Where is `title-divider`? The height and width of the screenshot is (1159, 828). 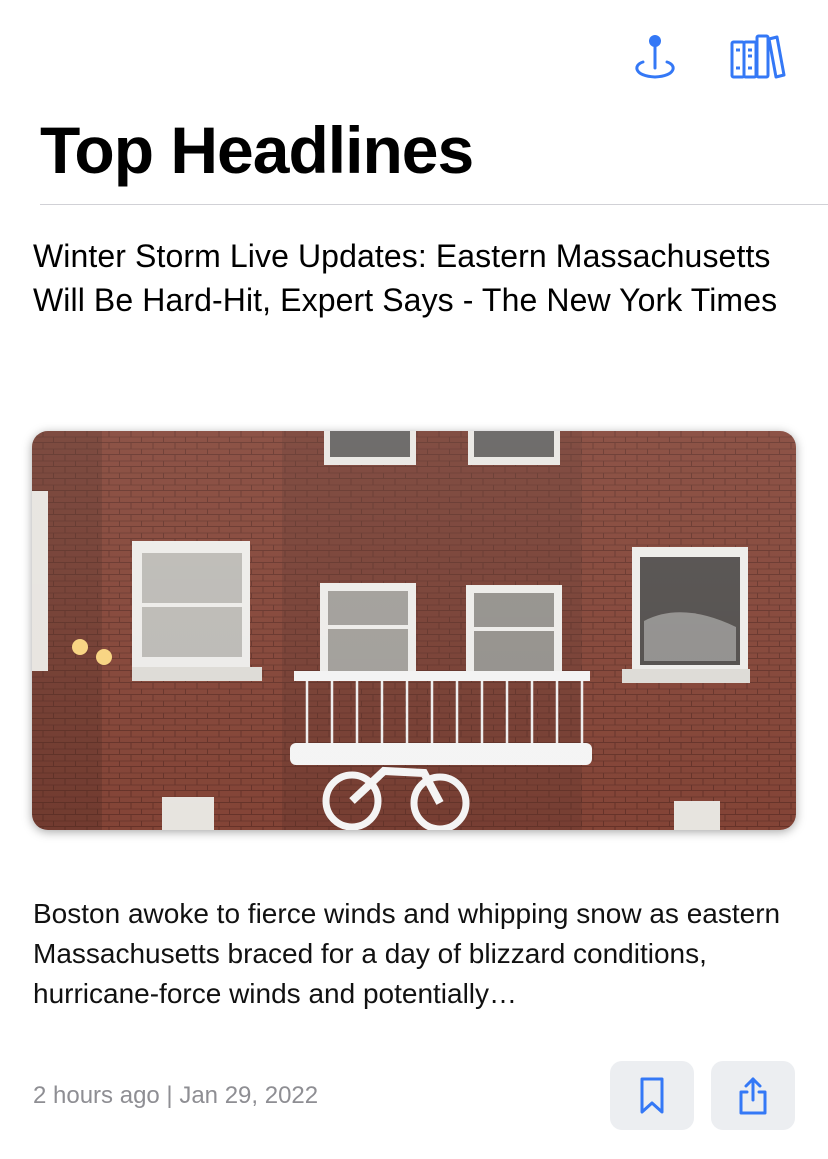
title-divider is located at coordinates (434, 204).